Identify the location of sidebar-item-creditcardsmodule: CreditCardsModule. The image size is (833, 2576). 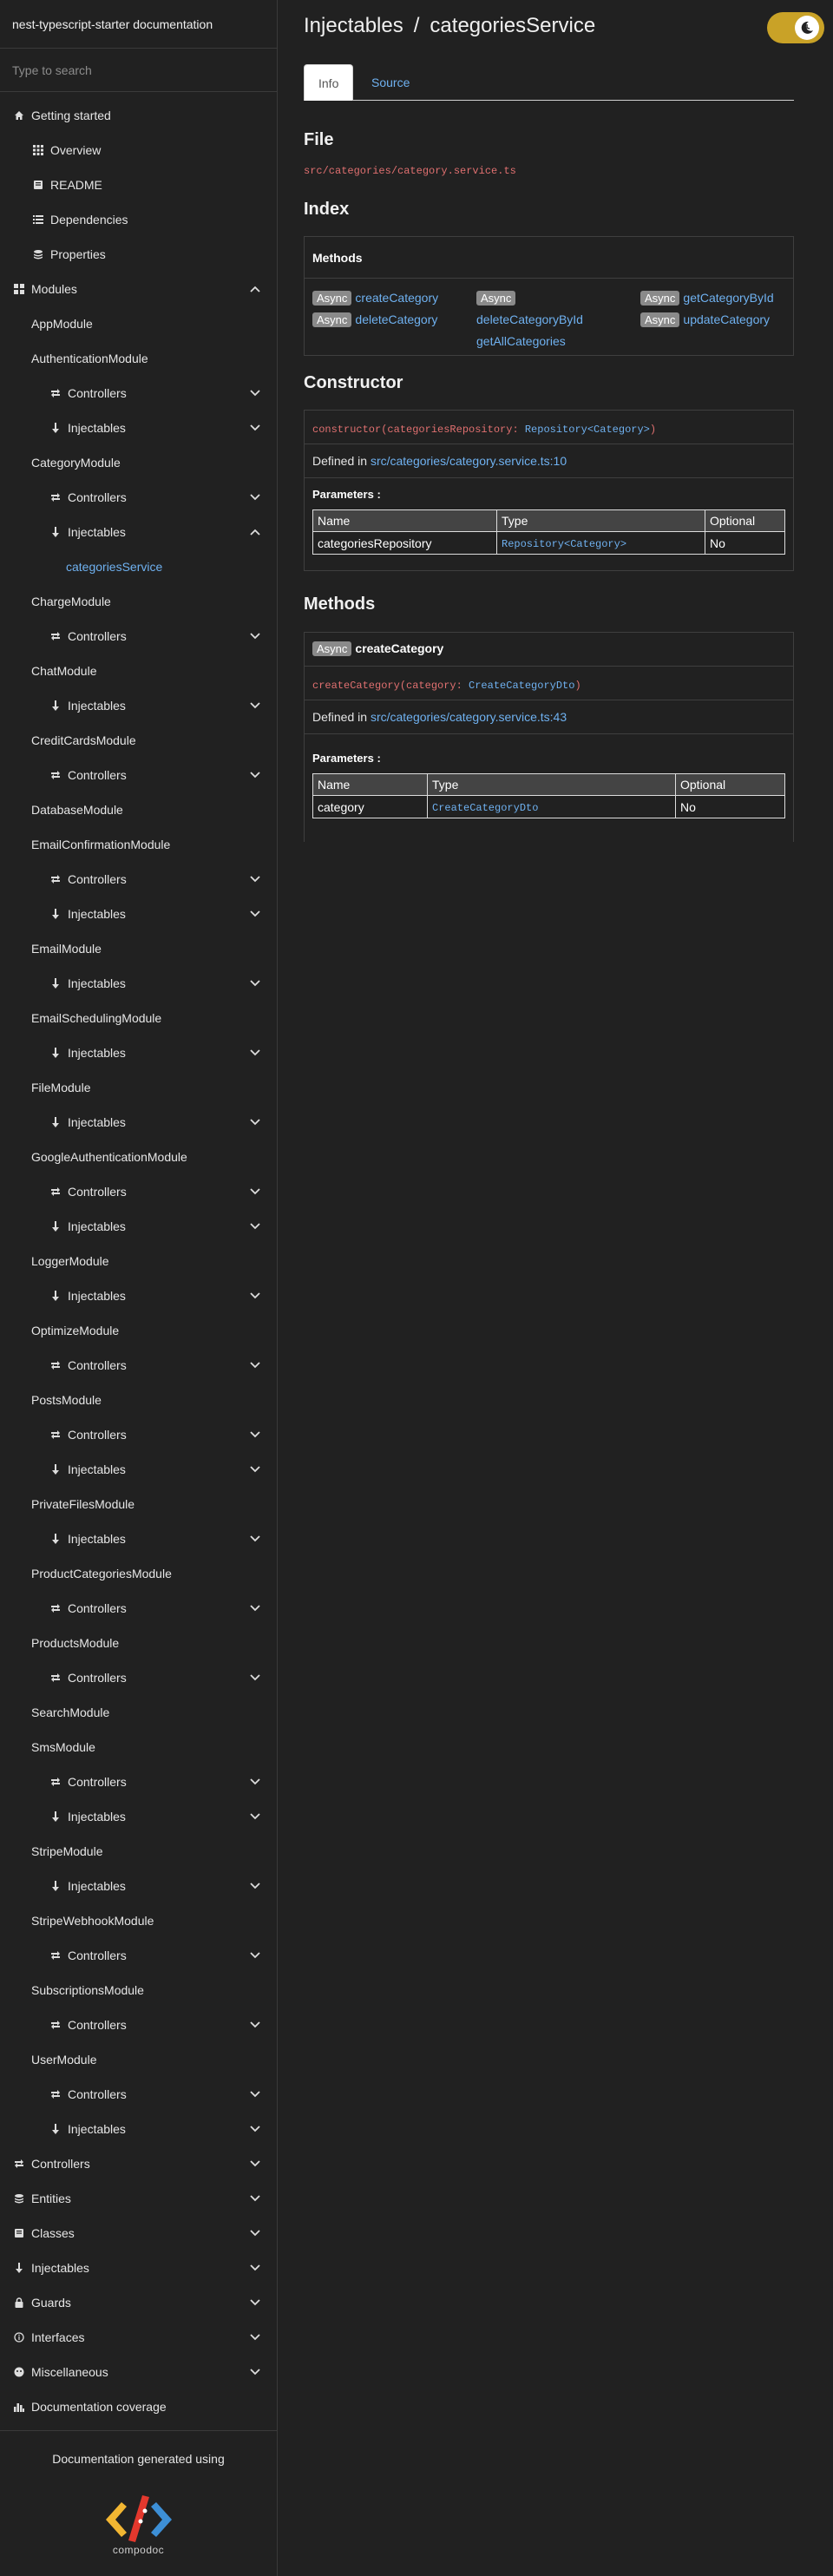
(138, 740).